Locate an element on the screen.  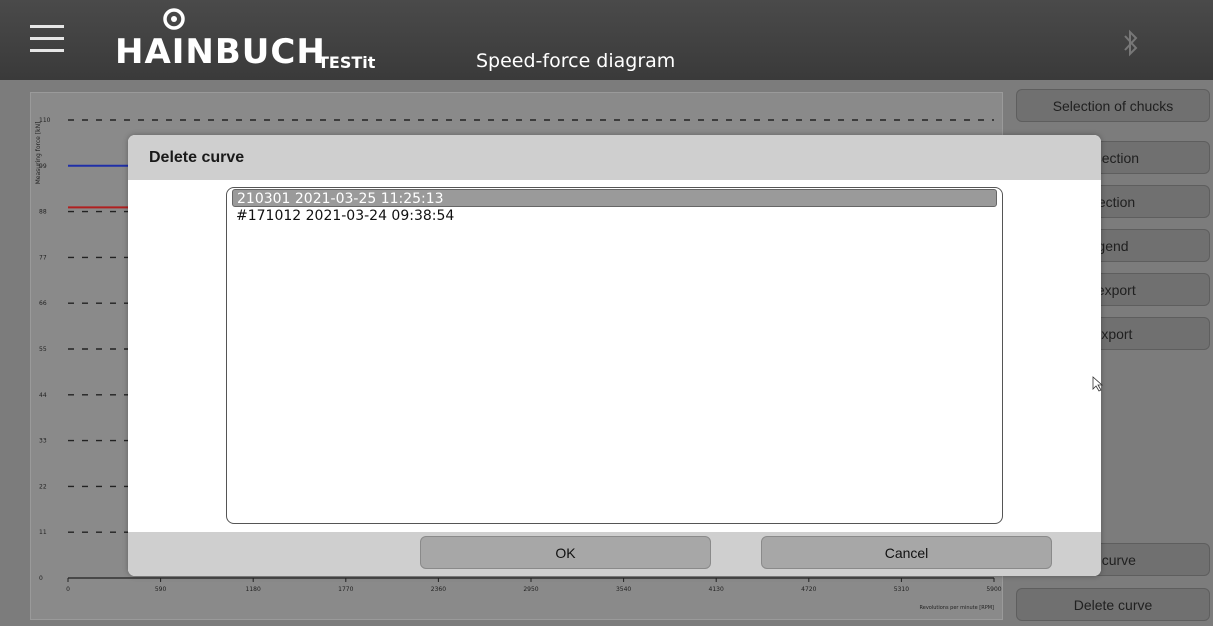
x-tick-label: 2950 is located at coordinates (530, 589).